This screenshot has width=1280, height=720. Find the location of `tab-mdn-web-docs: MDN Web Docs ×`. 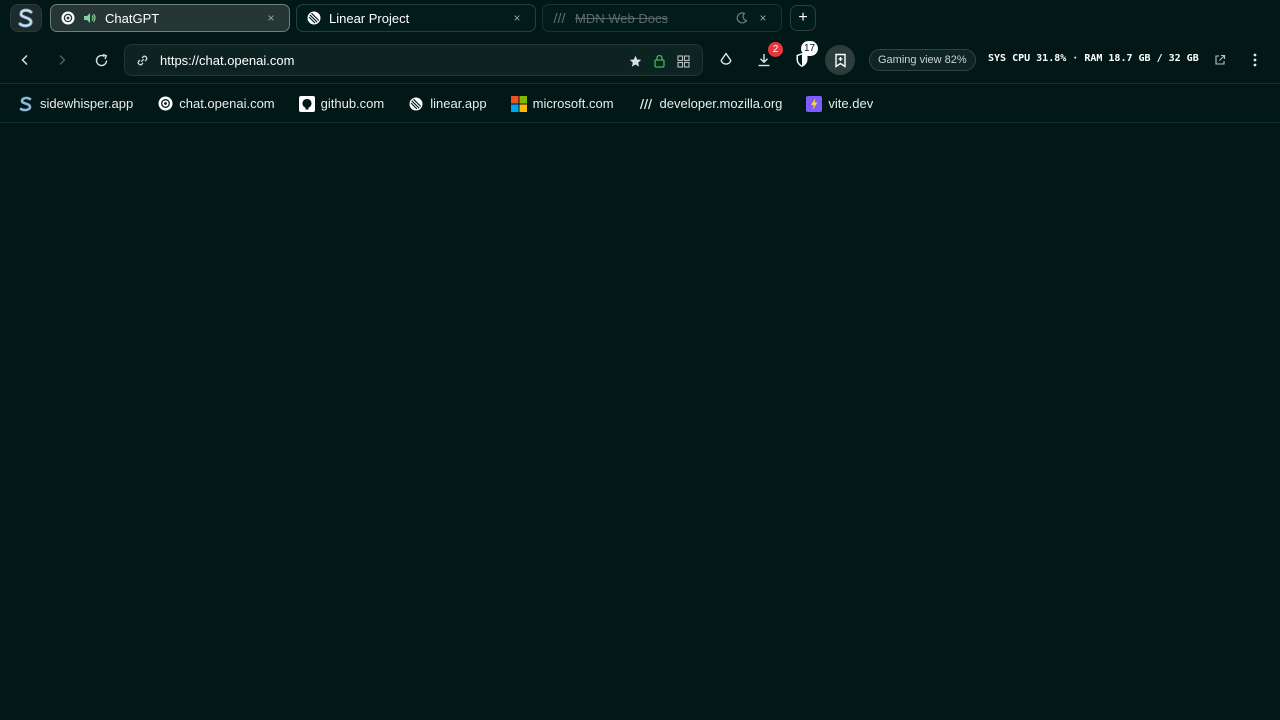

tab-mdn-web-docs: MDN Web Docs × is located at coordinates (662, 18).